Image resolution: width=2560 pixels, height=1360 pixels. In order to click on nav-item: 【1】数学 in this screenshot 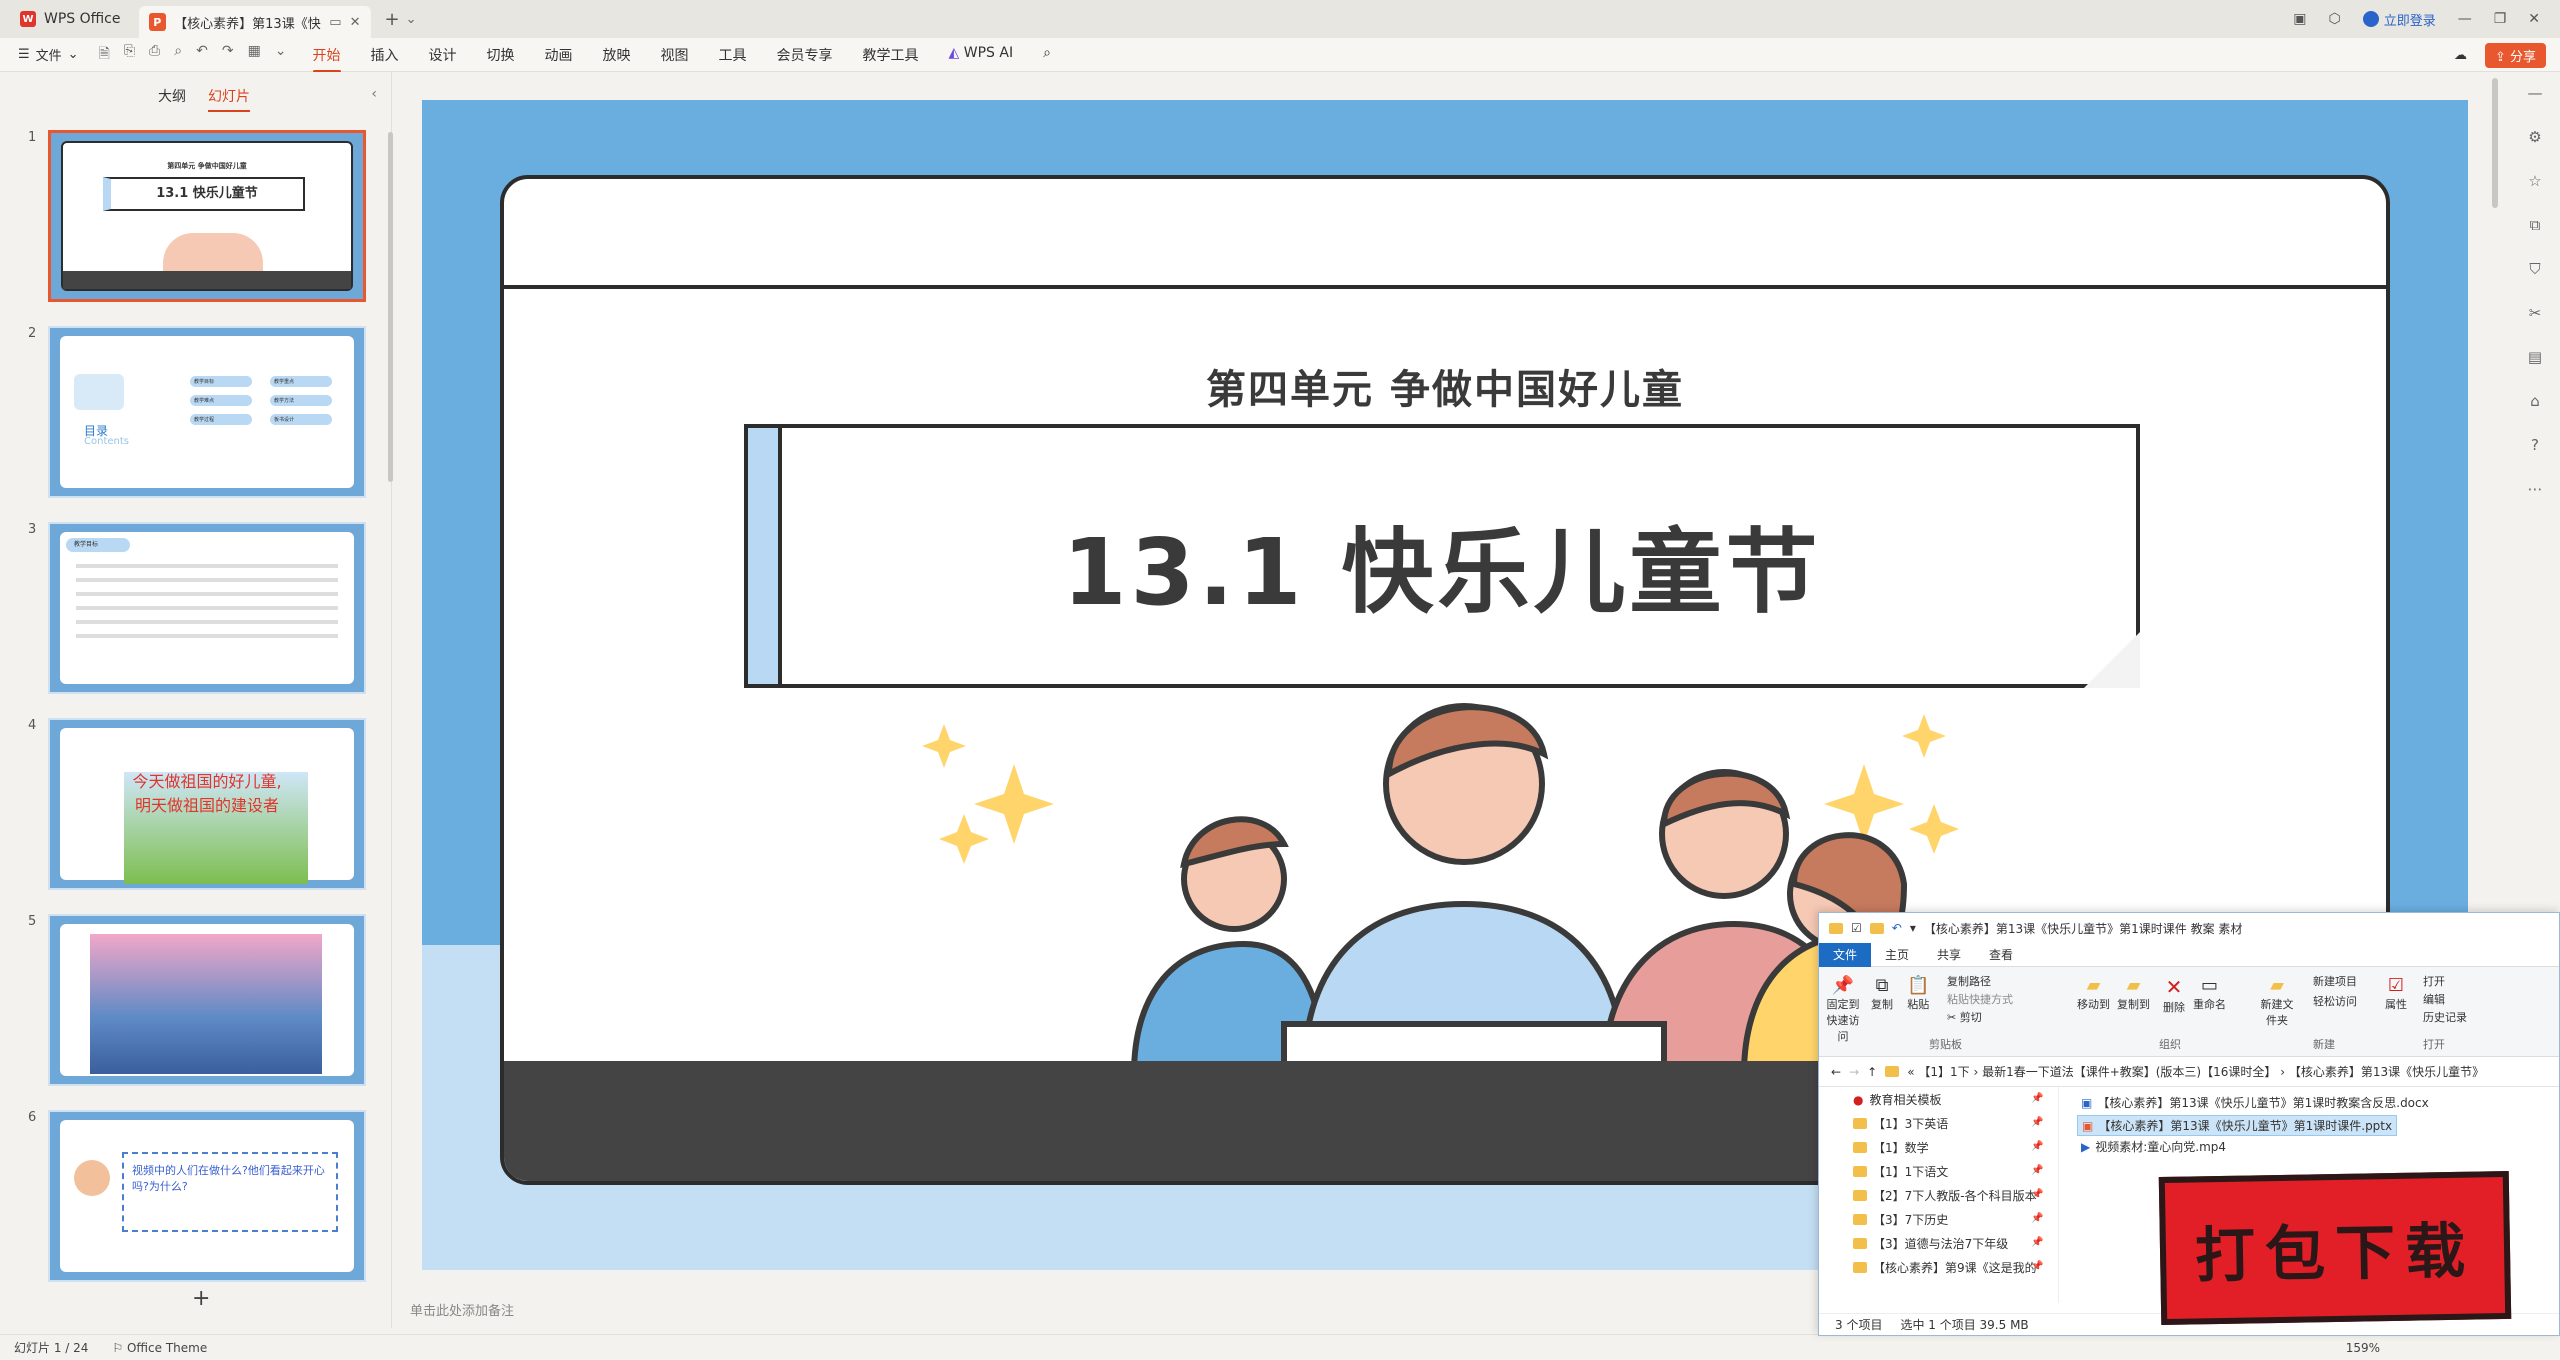, I will do `click(1891, 1147)`.